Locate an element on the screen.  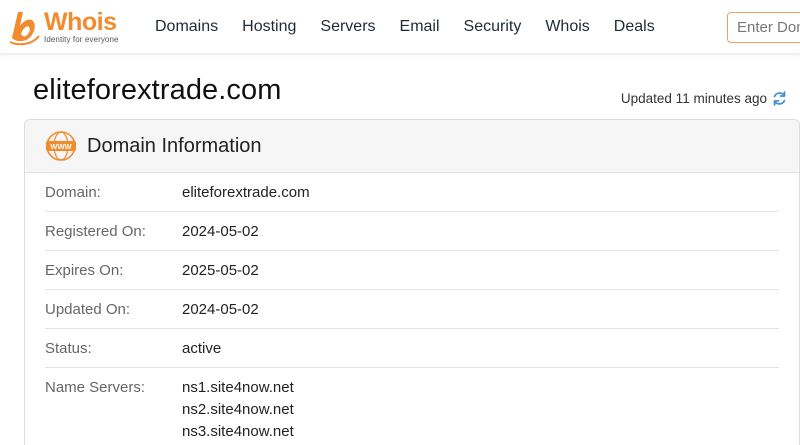
name-server: ns2.site4now.net is located at coordinates (238, 409).